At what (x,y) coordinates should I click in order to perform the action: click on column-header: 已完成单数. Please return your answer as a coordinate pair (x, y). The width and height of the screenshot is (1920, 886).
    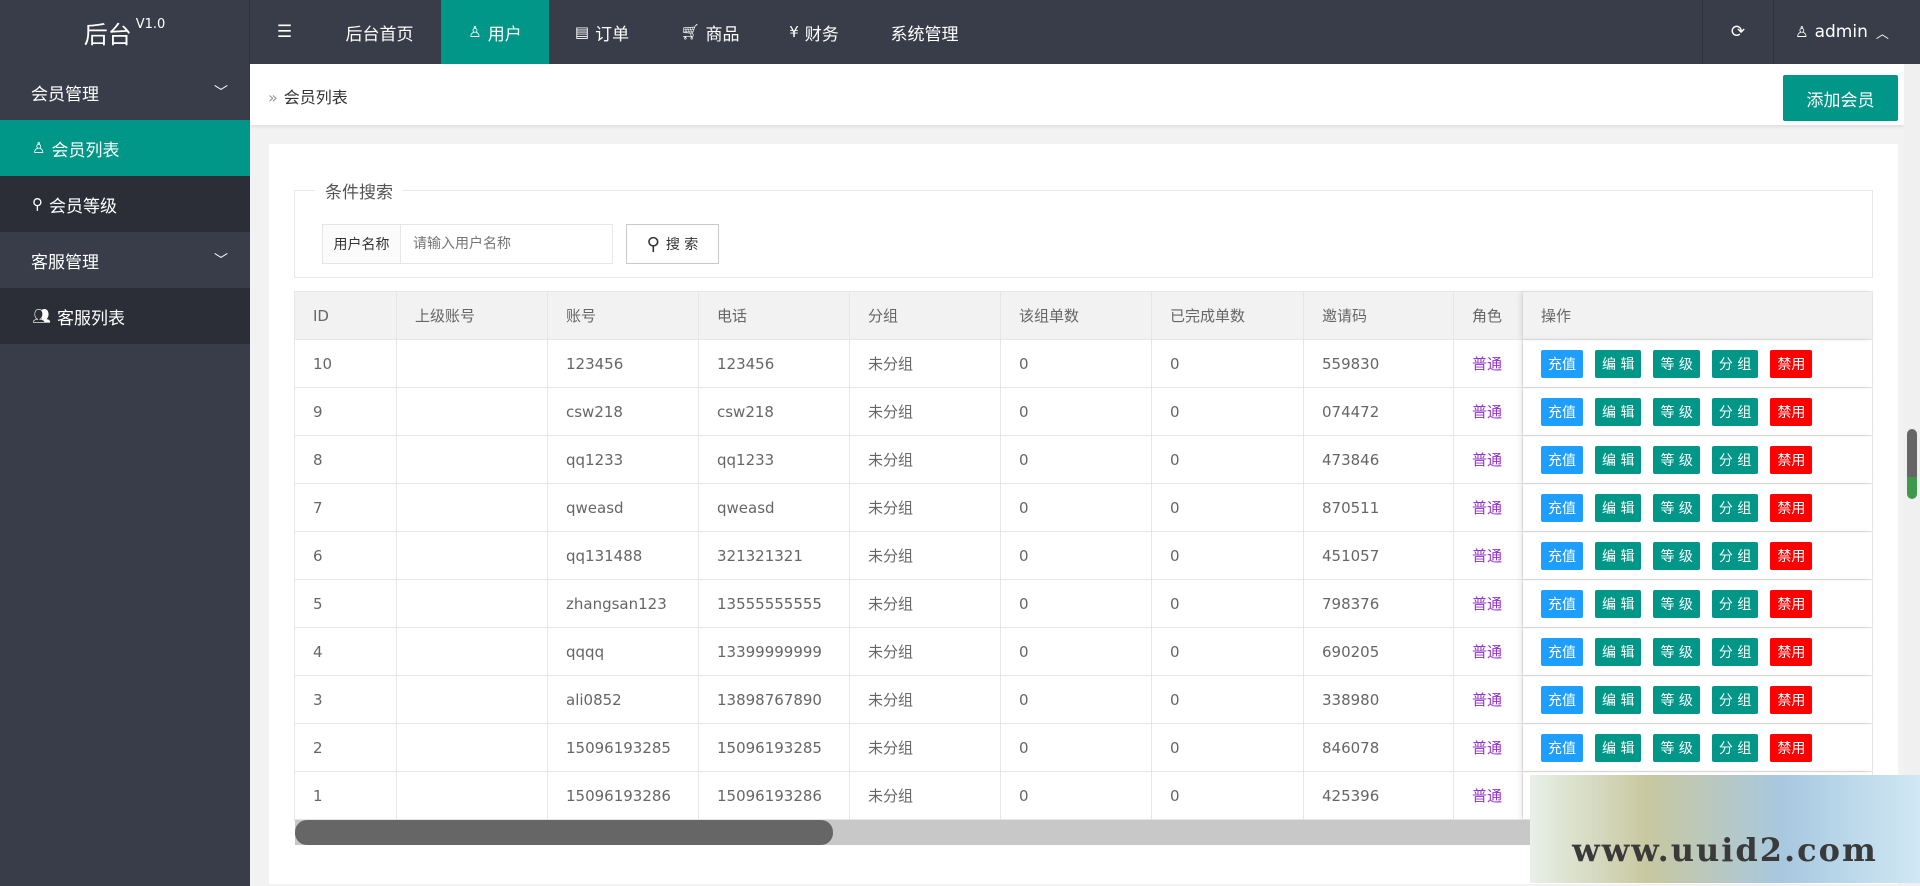
    Looking at the image, I should click on (1228, 315).